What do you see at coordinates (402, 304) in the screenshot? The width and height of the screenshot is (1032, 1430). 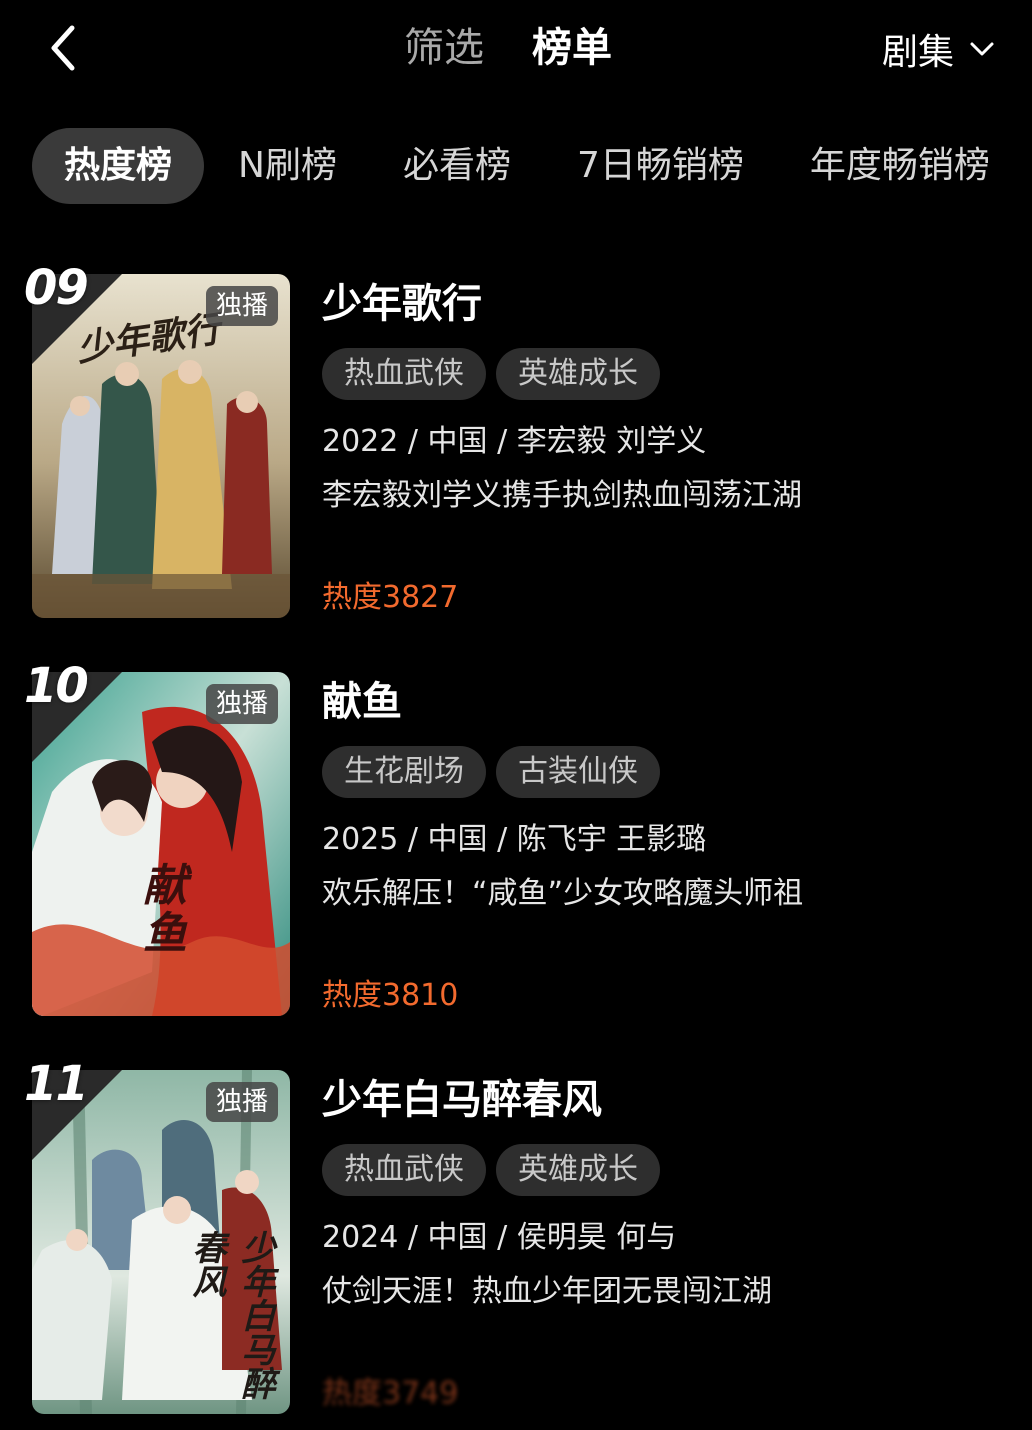 I see `show-title: 少年歌行` at bounding box center [402, 304].